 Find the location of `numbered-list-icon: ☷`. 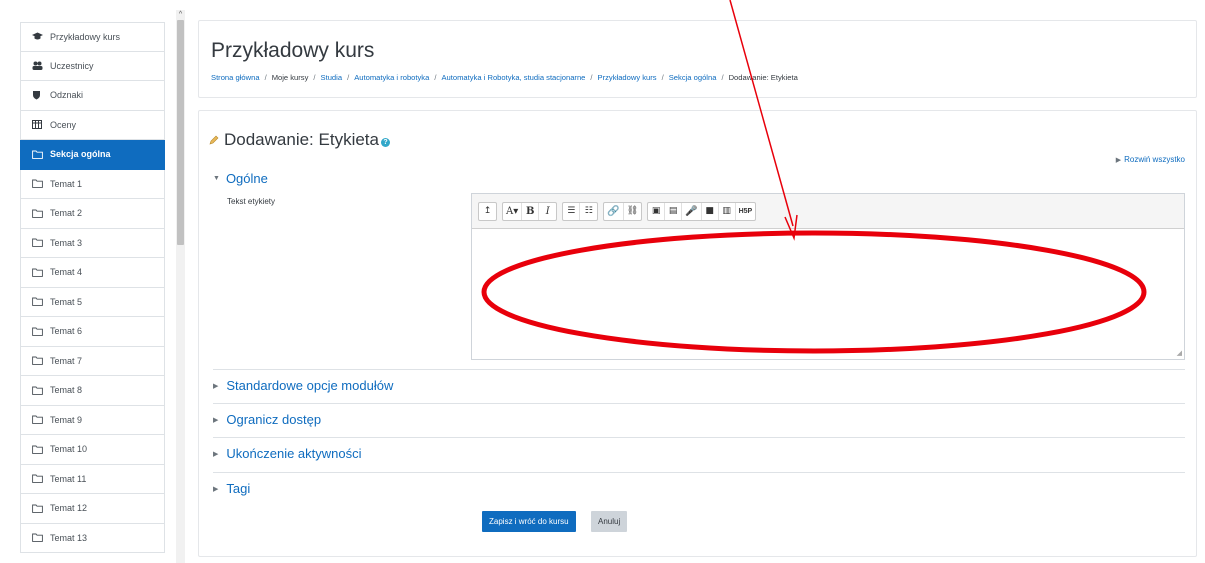

numbered-list-icon: ☷ is located at coordinates (588, 211).